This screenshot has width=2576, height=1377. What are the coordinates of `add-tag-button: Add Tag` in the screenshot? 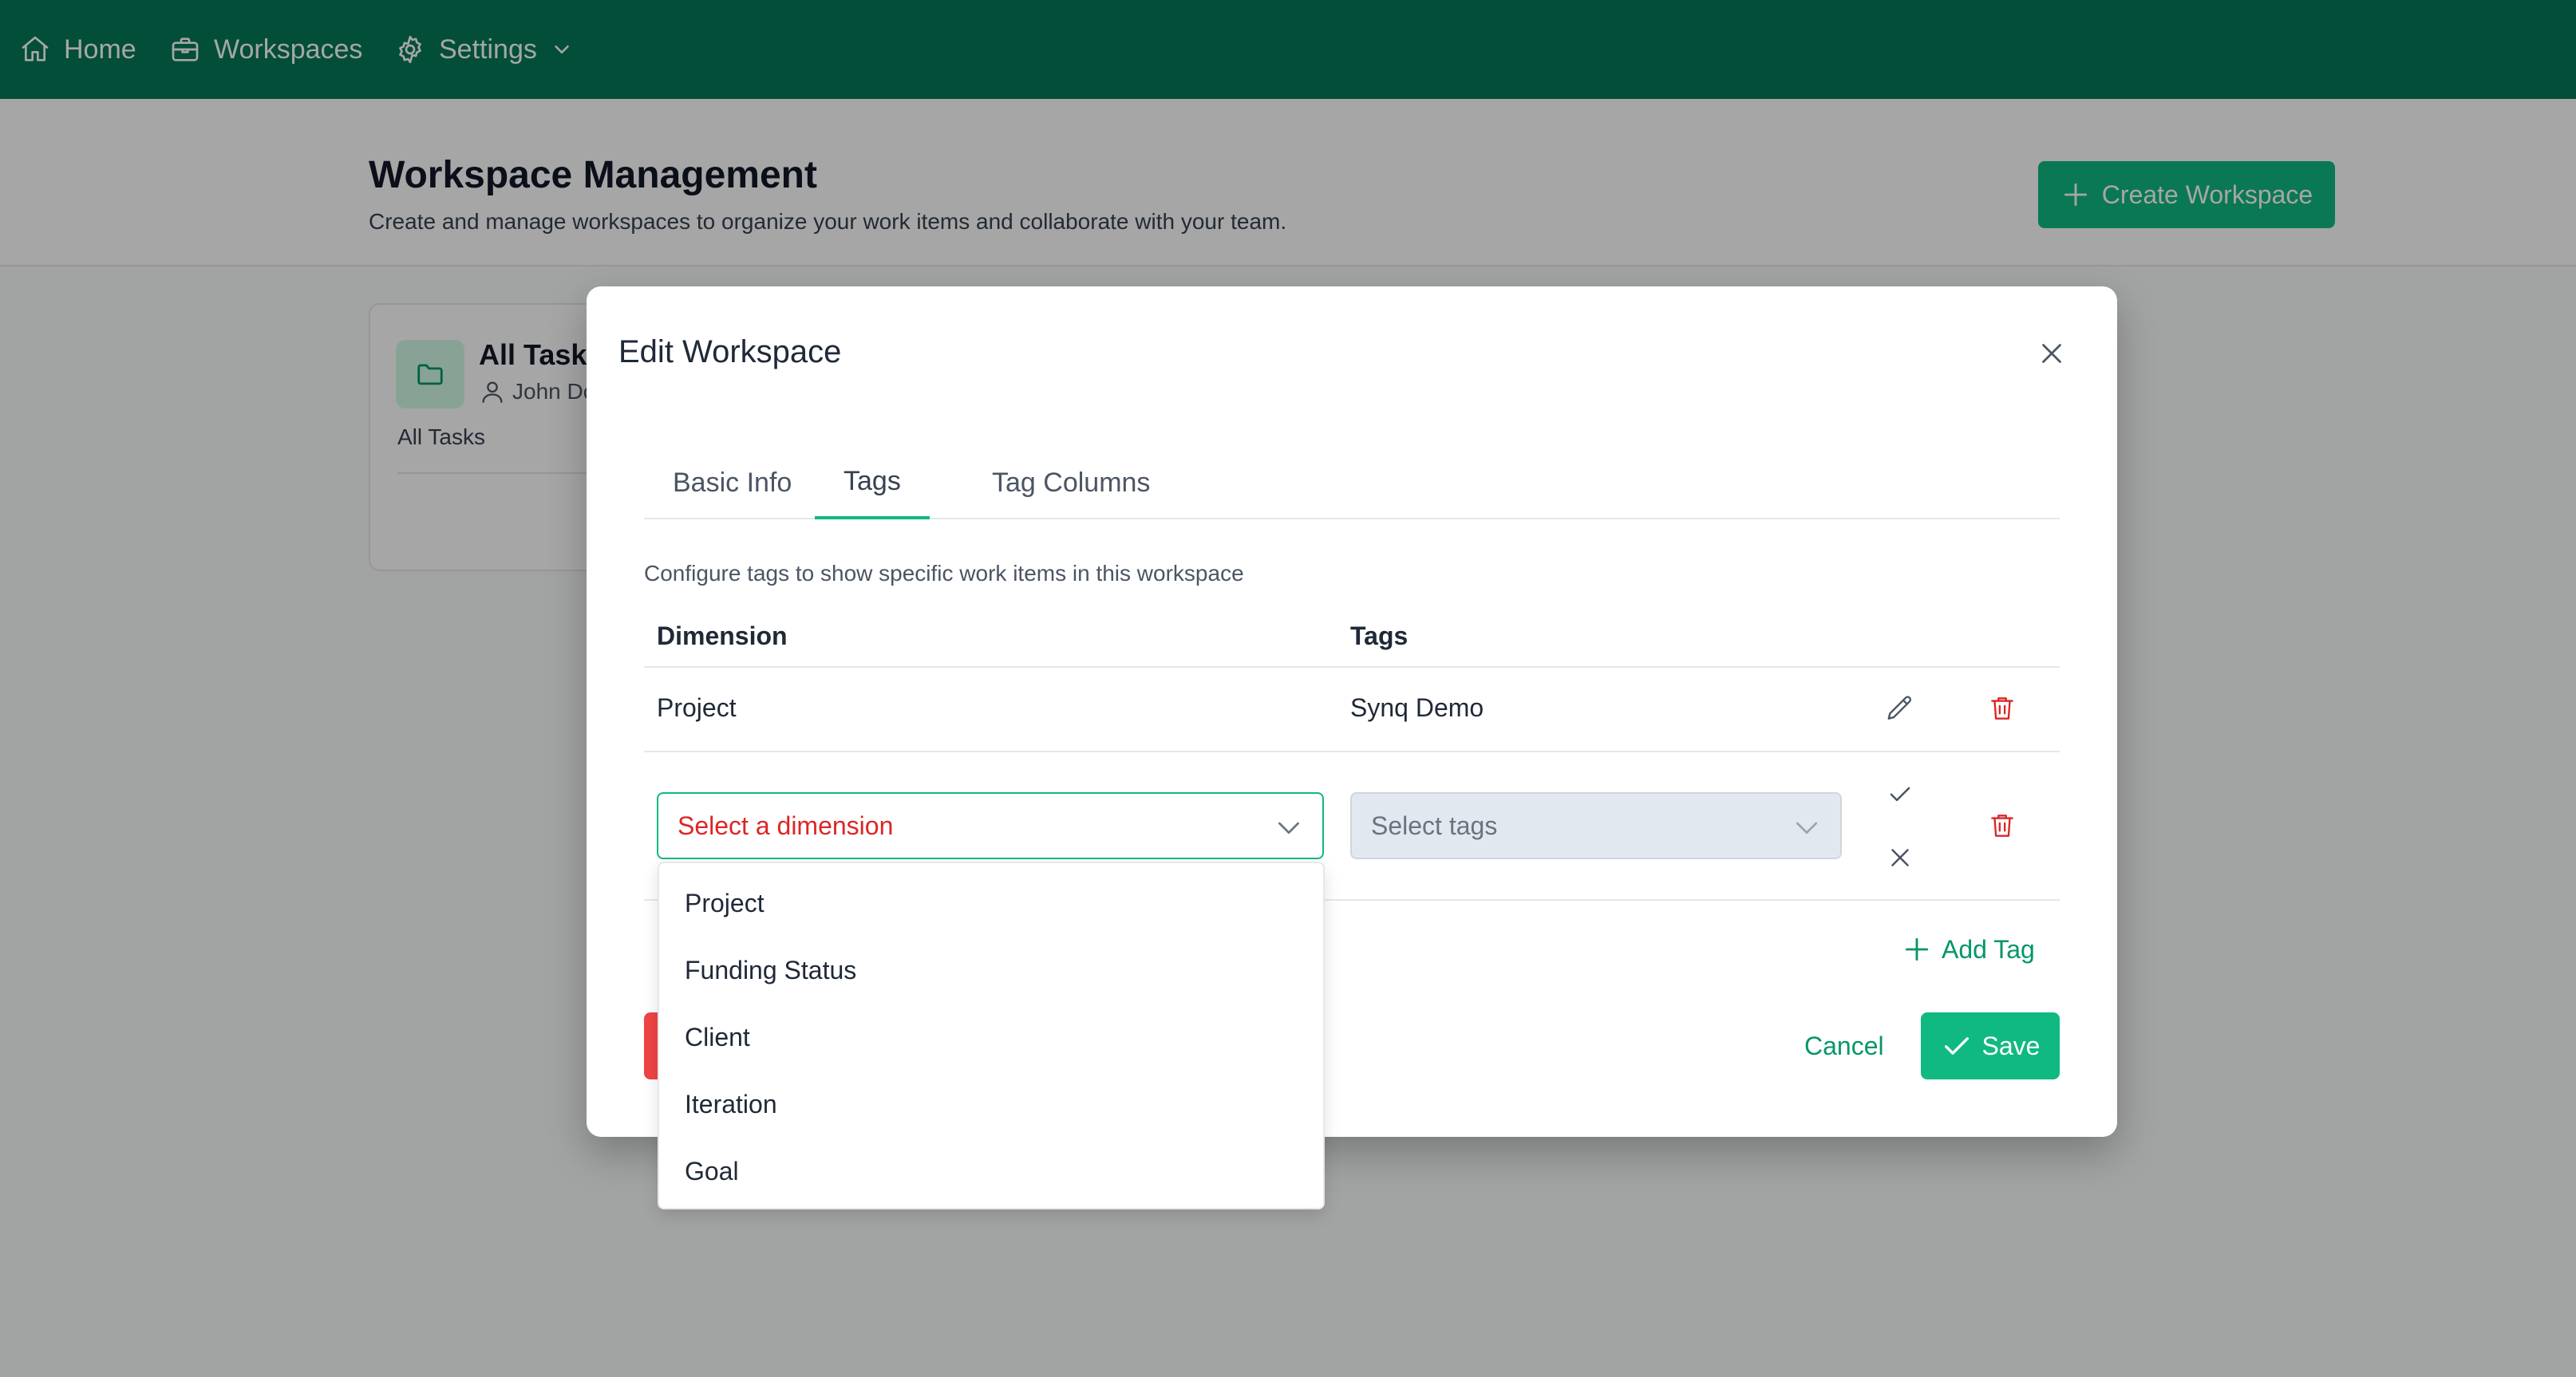 It's located at (1968, 949).